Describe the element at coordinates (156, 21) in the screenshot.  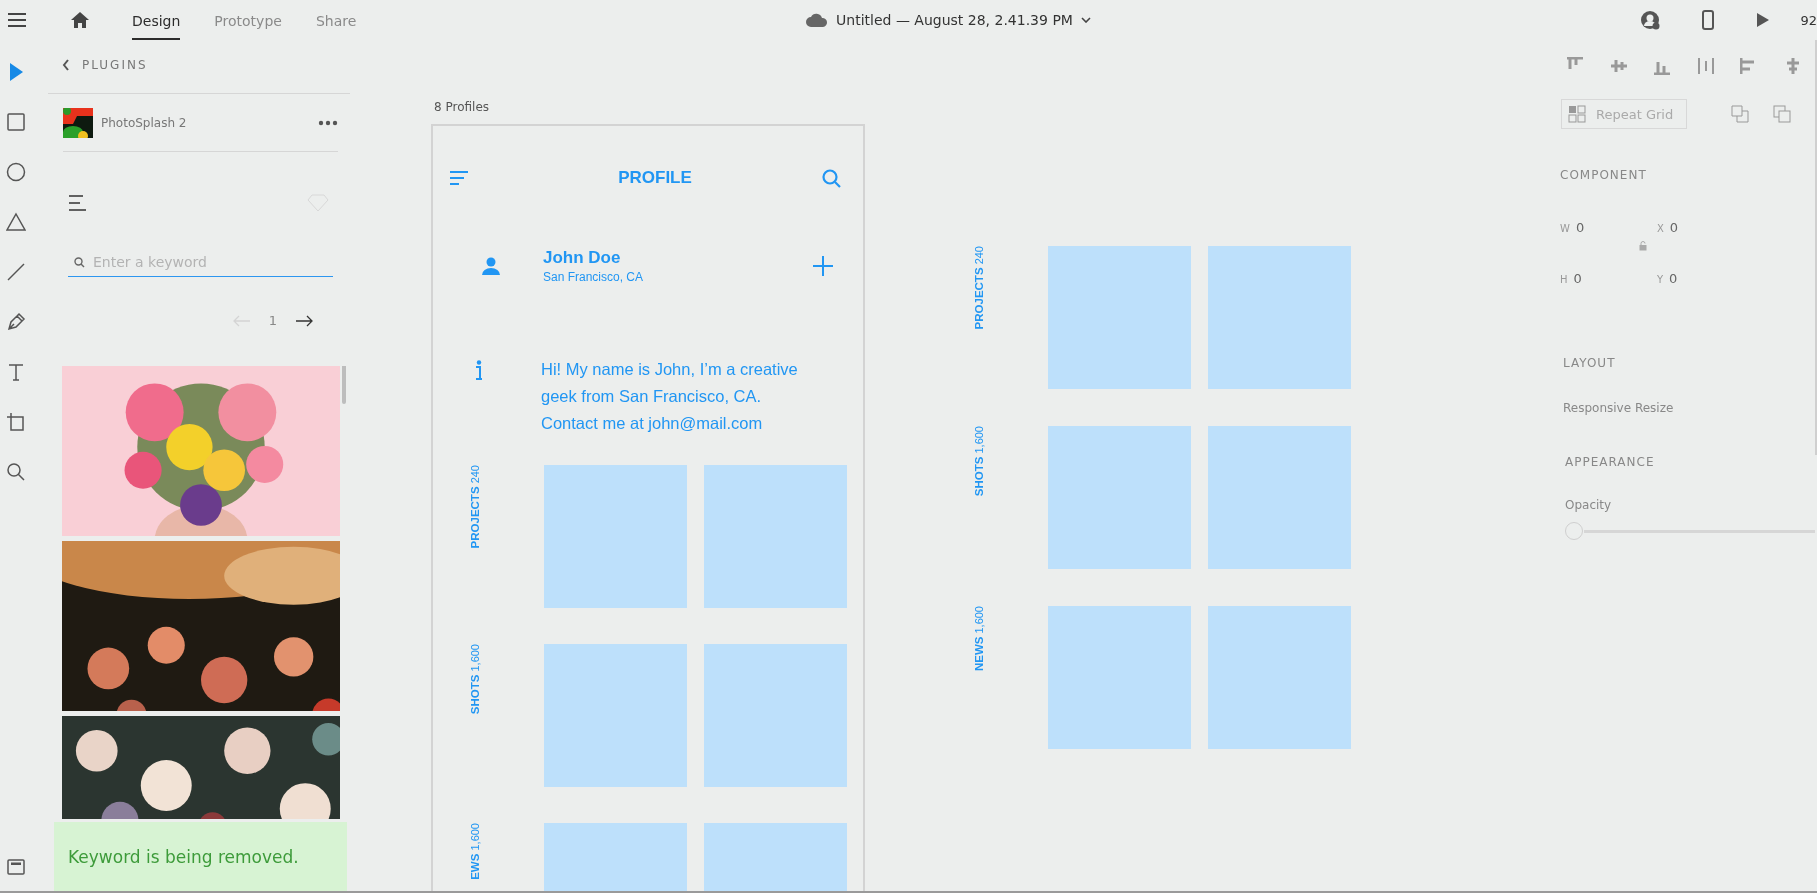
I see `mode-tab: Design` at that location.